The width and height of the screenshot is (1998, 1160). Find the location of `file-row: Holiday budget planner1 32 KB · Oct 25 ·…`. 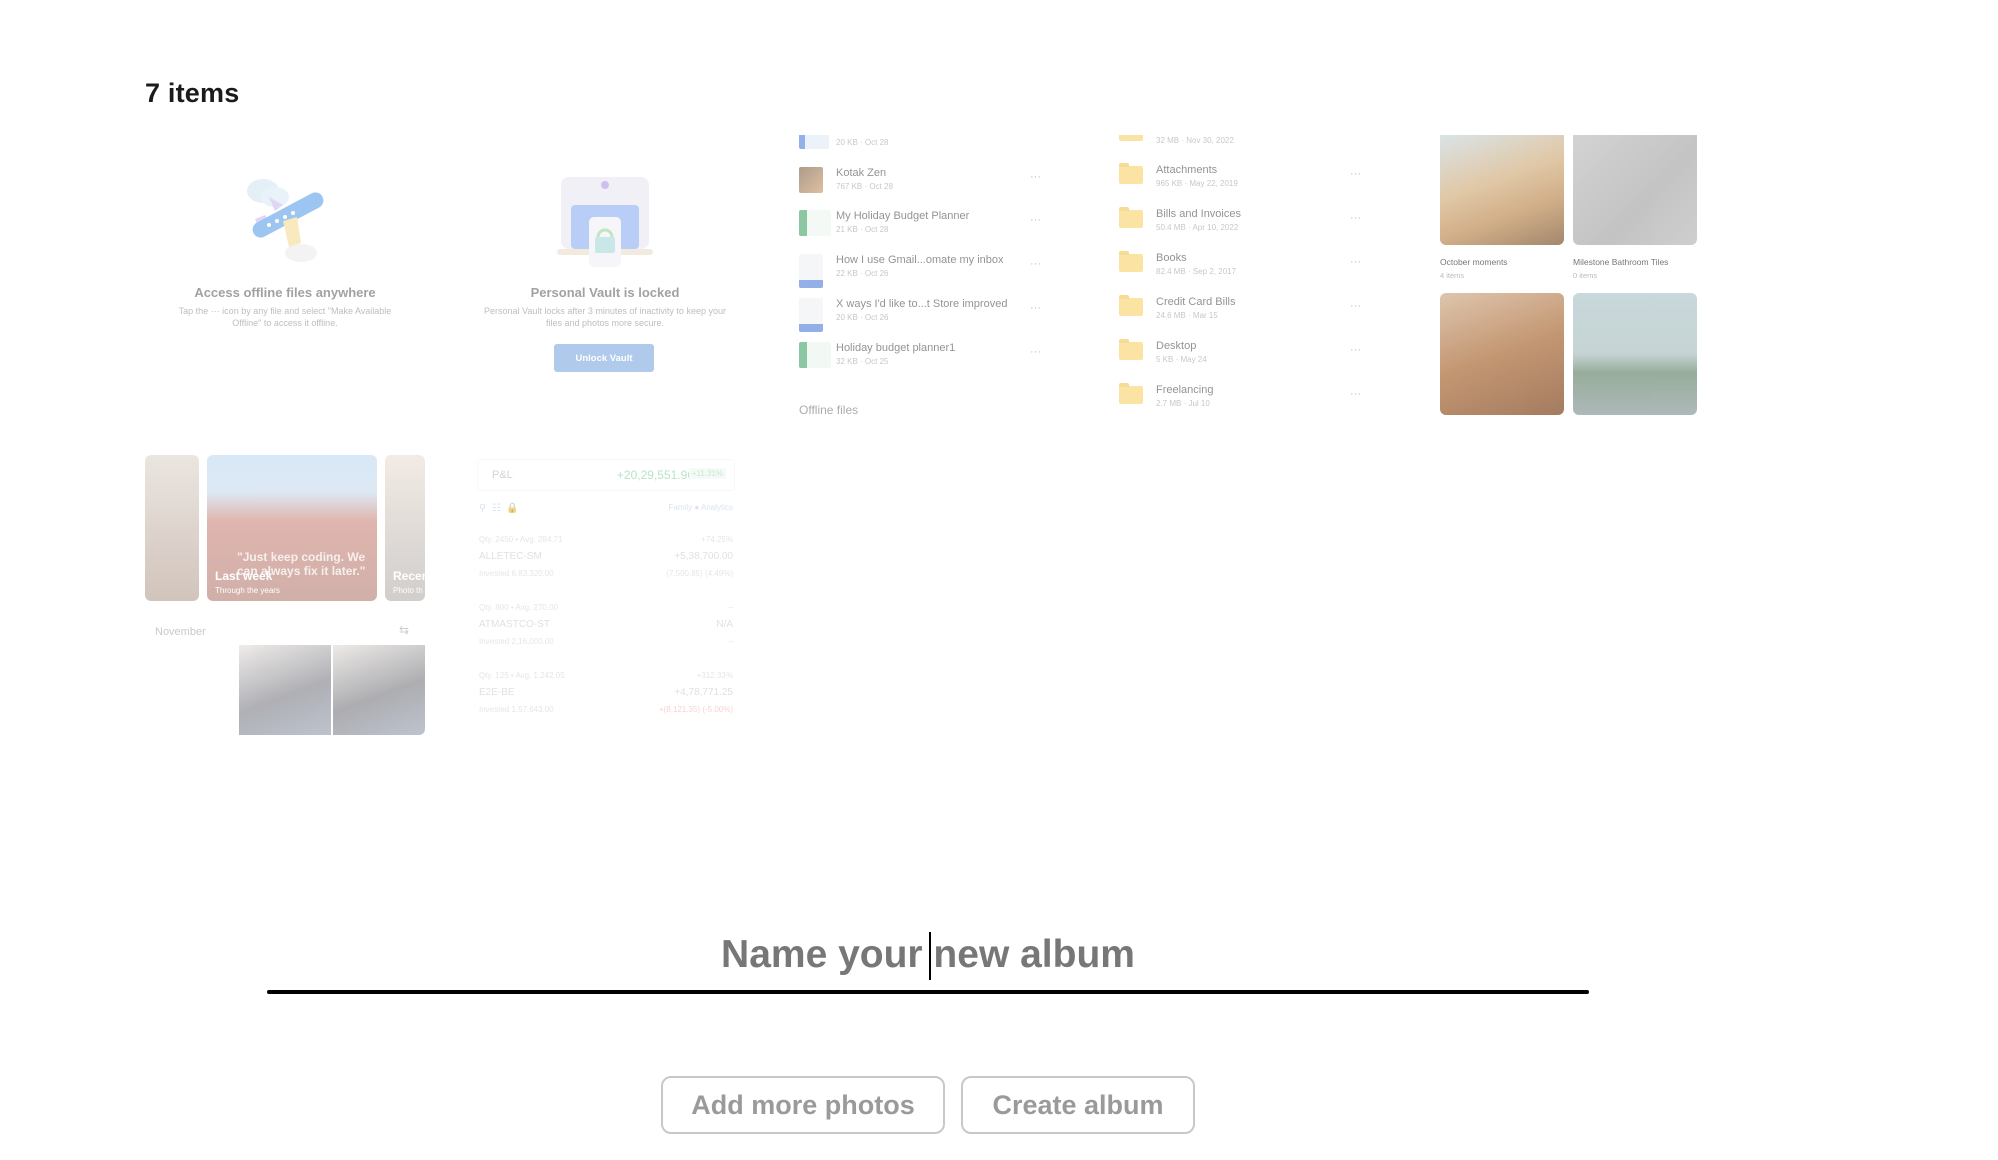

file-row: Holiday budget planner1 32 KB · Oct 25 ·… is located at coordinates (925, 358).